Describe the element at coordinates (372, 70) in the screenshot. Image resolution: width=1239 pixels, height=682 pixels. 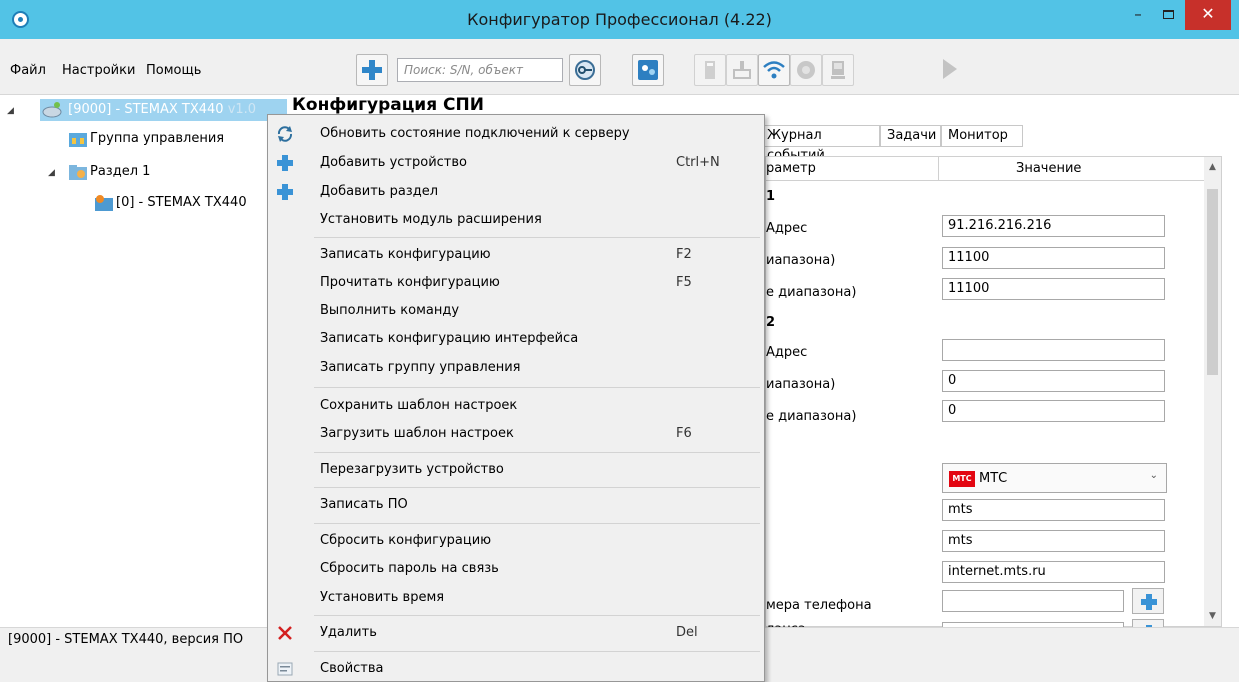
I see `add-button` at that location.